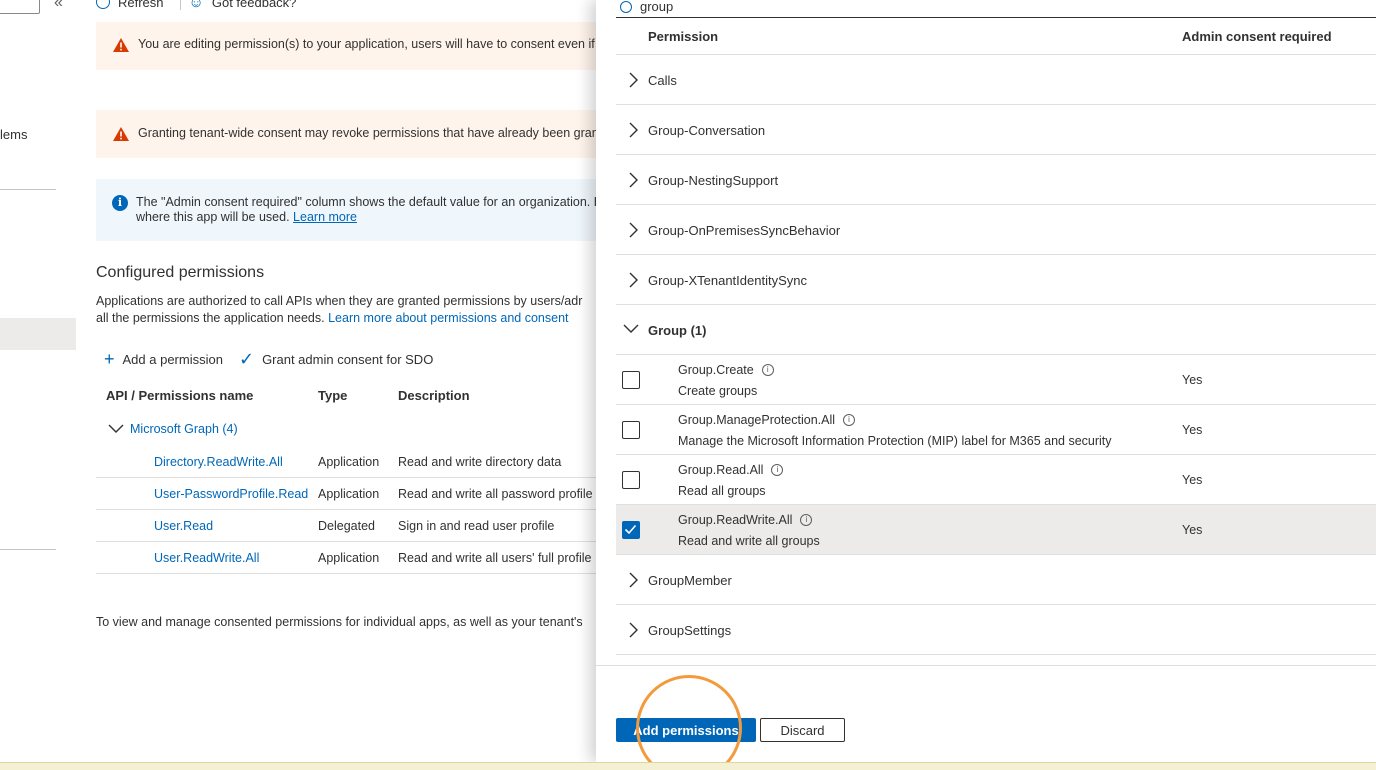 The image size is (1376, 770). What do you see at coordinates (688, 766) in the screenshot?
I see `taskbar` at bounding box center [688, 766].